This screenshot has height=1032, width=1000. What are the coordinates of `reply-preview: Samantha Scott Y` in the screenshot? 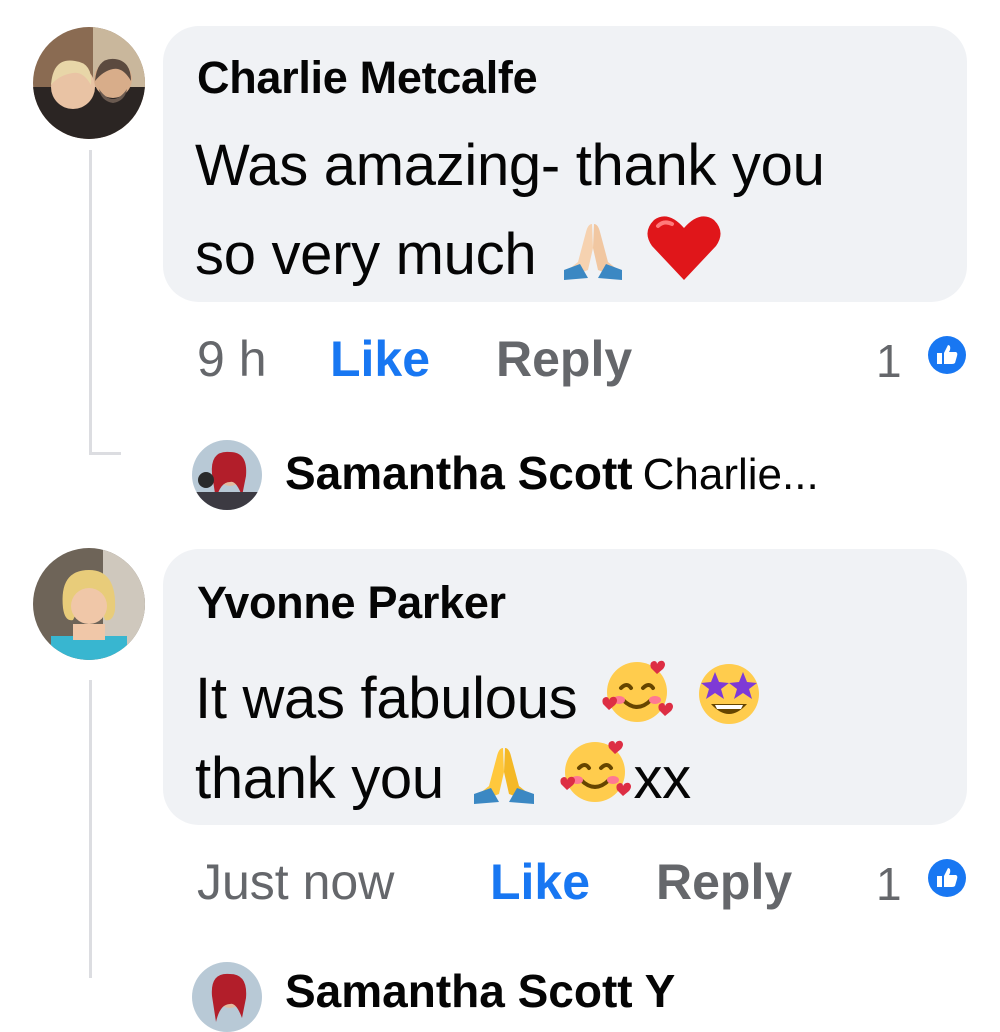 It's located at (480, 991).